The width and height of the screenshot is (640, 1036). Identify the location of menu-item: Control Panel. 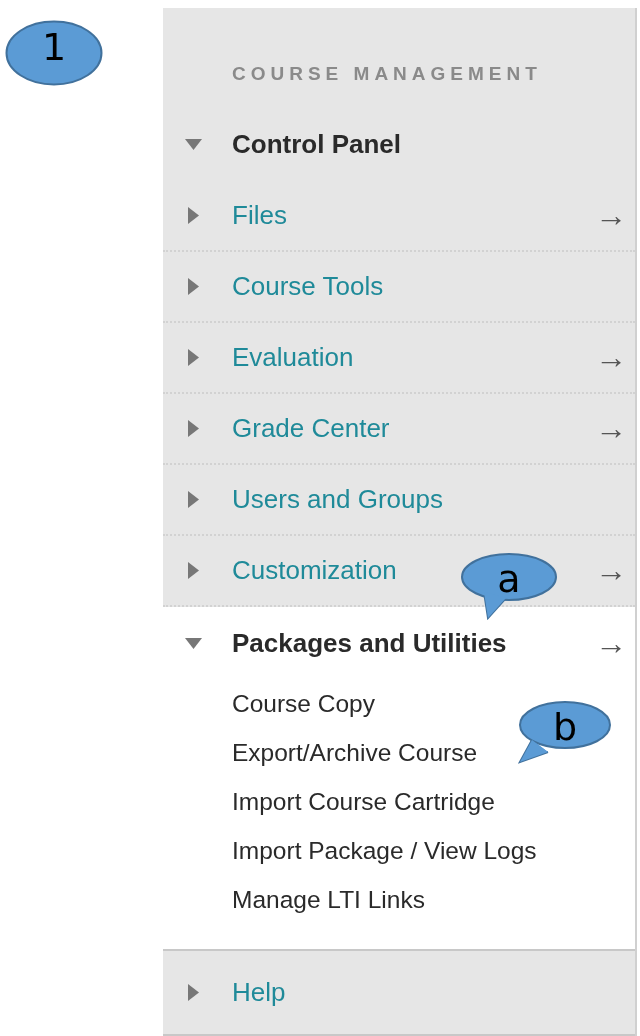
(316, 144).